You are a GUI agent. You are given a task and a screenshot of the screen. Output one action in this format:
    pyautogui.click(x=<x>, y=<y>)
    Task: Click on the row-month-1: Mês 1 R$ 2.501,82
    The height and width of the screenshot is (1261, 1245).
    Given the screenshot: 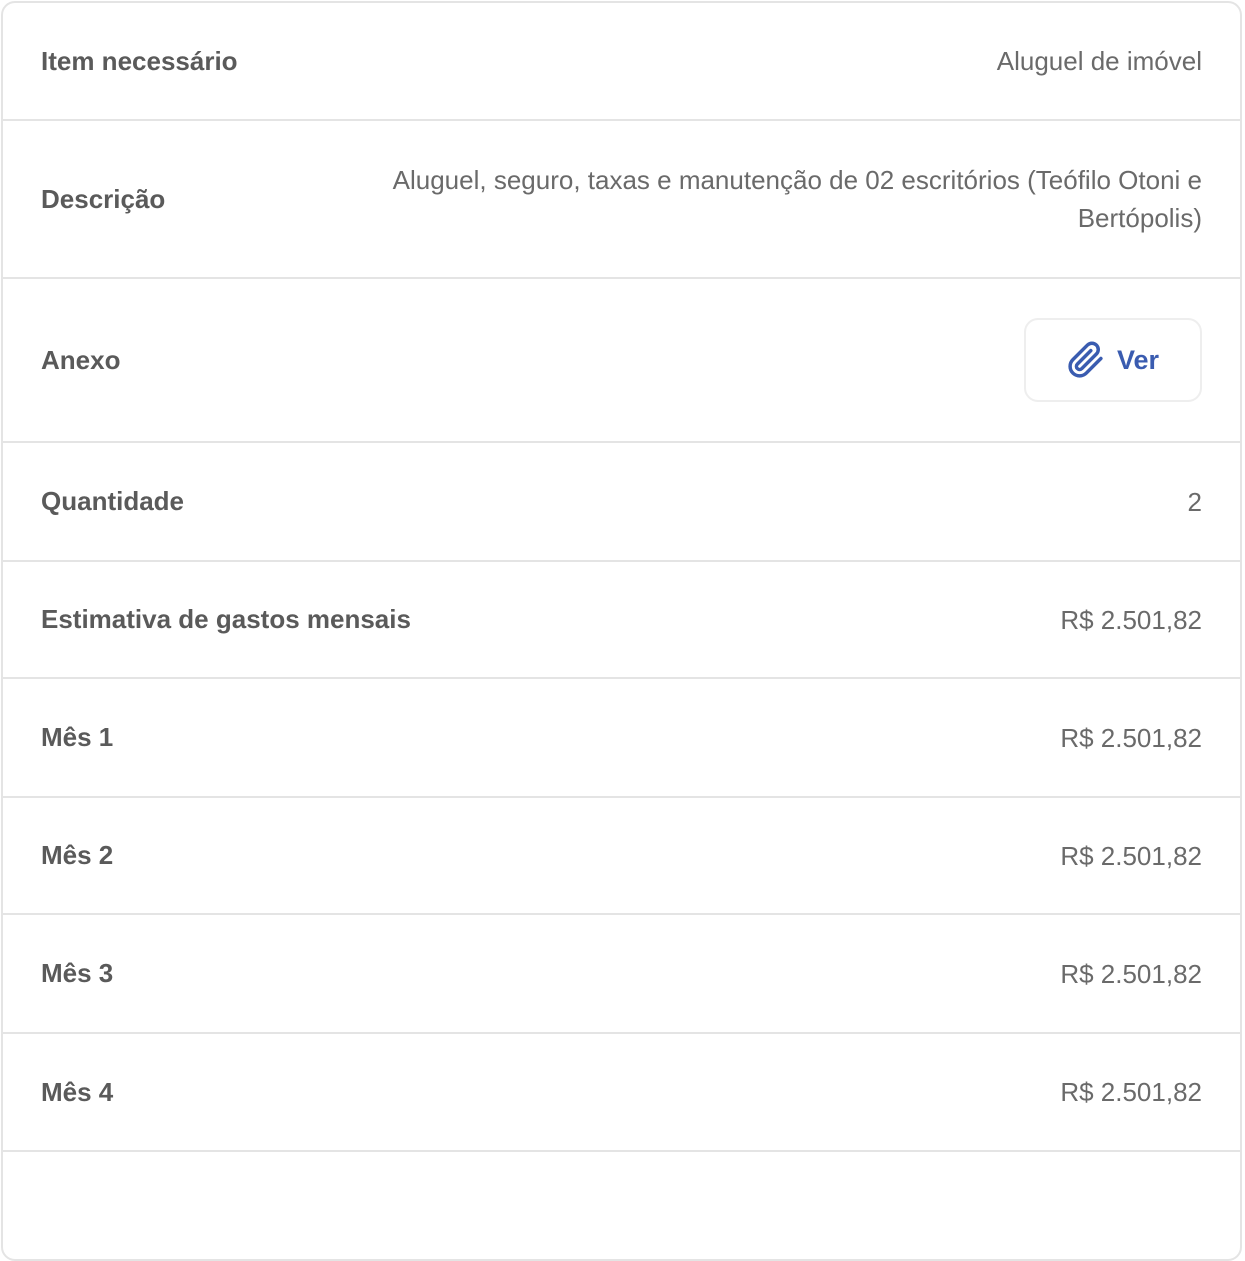 What is the action you would take?
    pyautogui.click(x=621, y=738)
    